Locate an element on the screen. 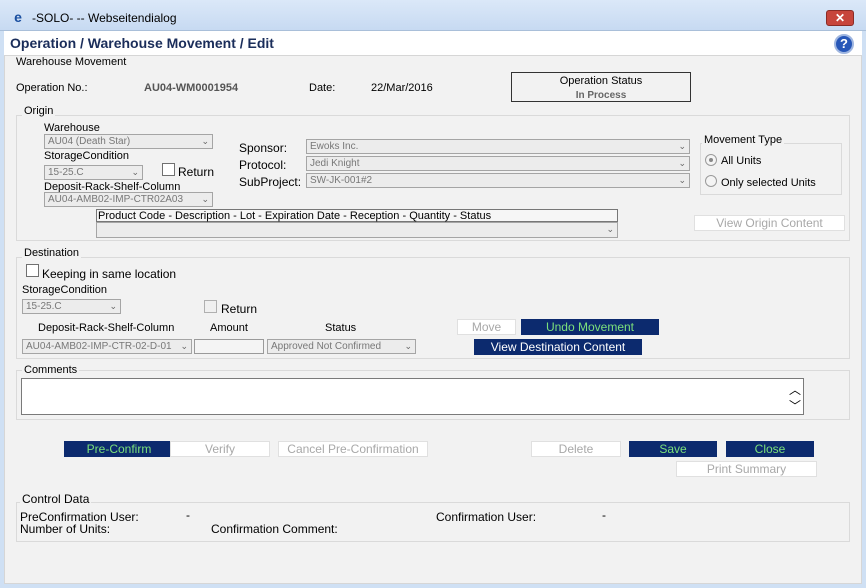 The width and height of the screenshot is (866, 588). dest-drsc-select: AU04-AMB02-IMP-CTR-02-D-01 ⌄ is located at coordinates (107, 346).